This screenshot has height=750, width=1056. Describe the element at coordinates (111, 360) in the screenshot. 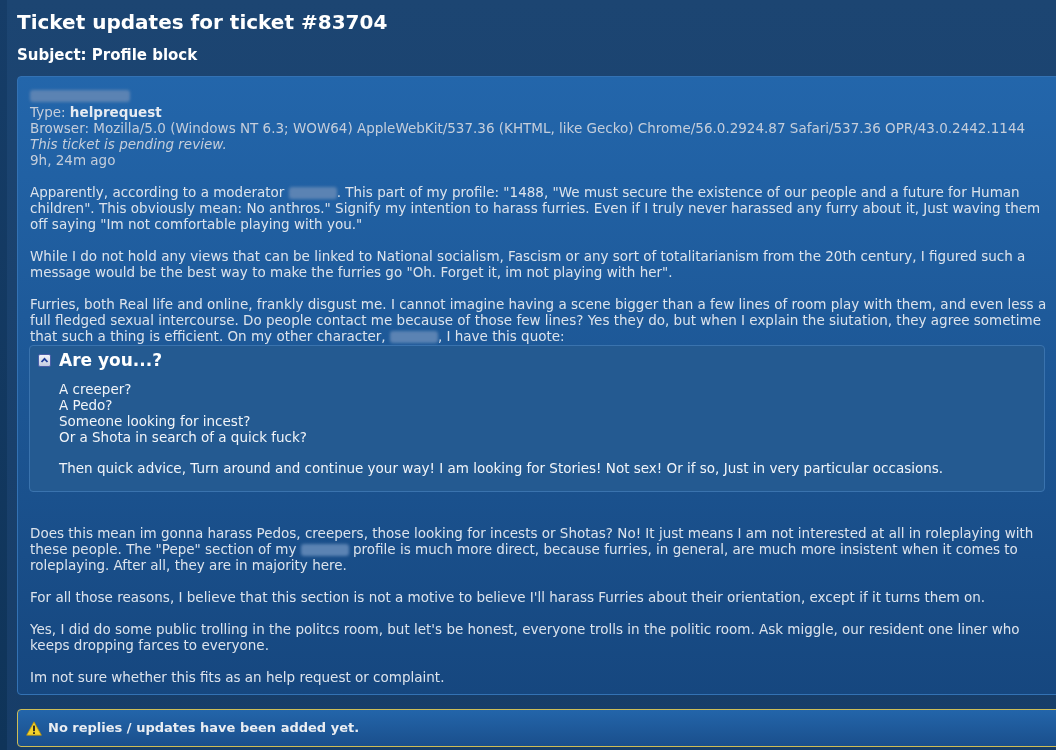

I see `quote-title: Are you...?` at that location.